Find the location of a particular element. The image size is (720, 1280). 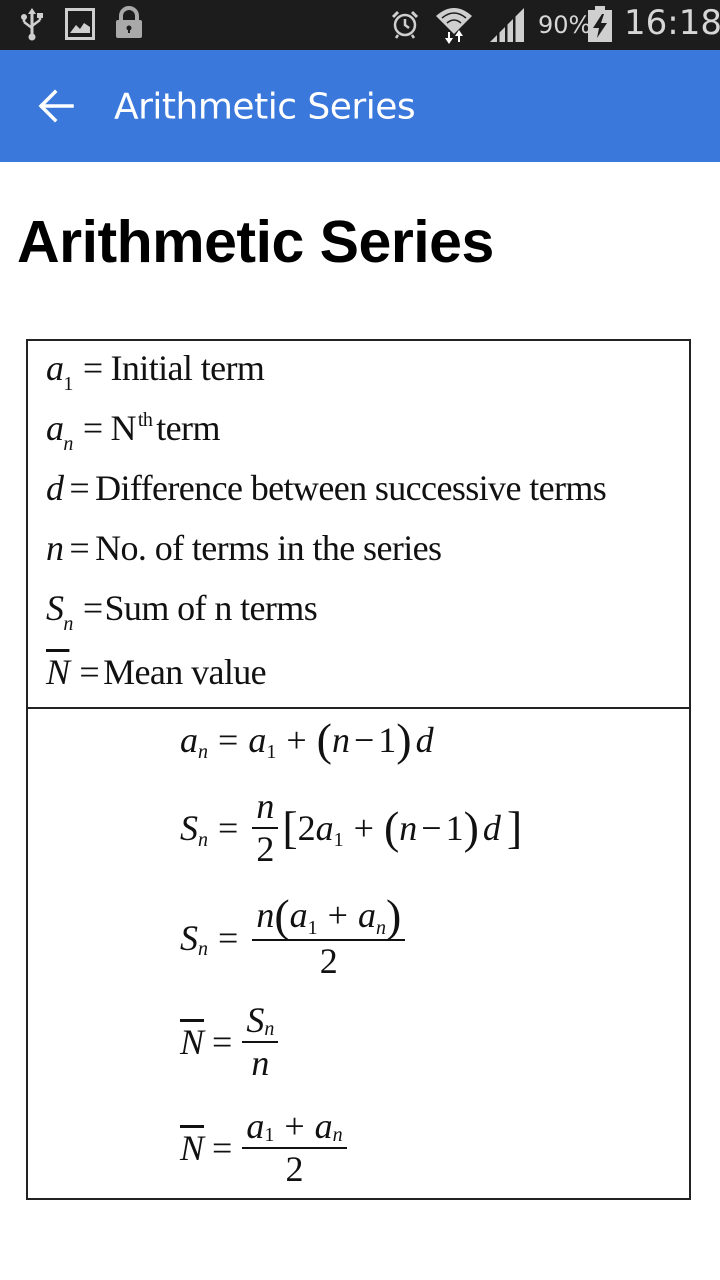

formula-sum-2: Sn = n ( a1 + an ) 2 is located at coordinates (294, 937).